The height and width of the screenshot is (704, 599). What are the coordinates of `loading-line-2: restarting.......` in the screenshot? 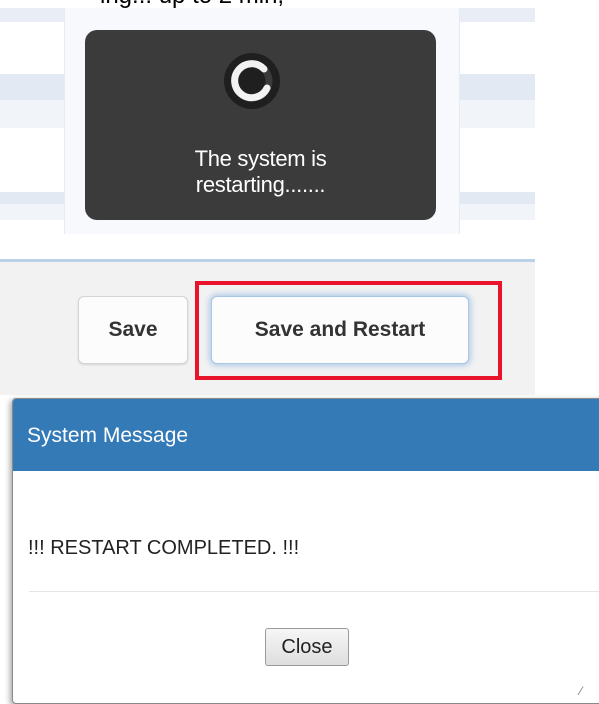 It's located at (260, 184).